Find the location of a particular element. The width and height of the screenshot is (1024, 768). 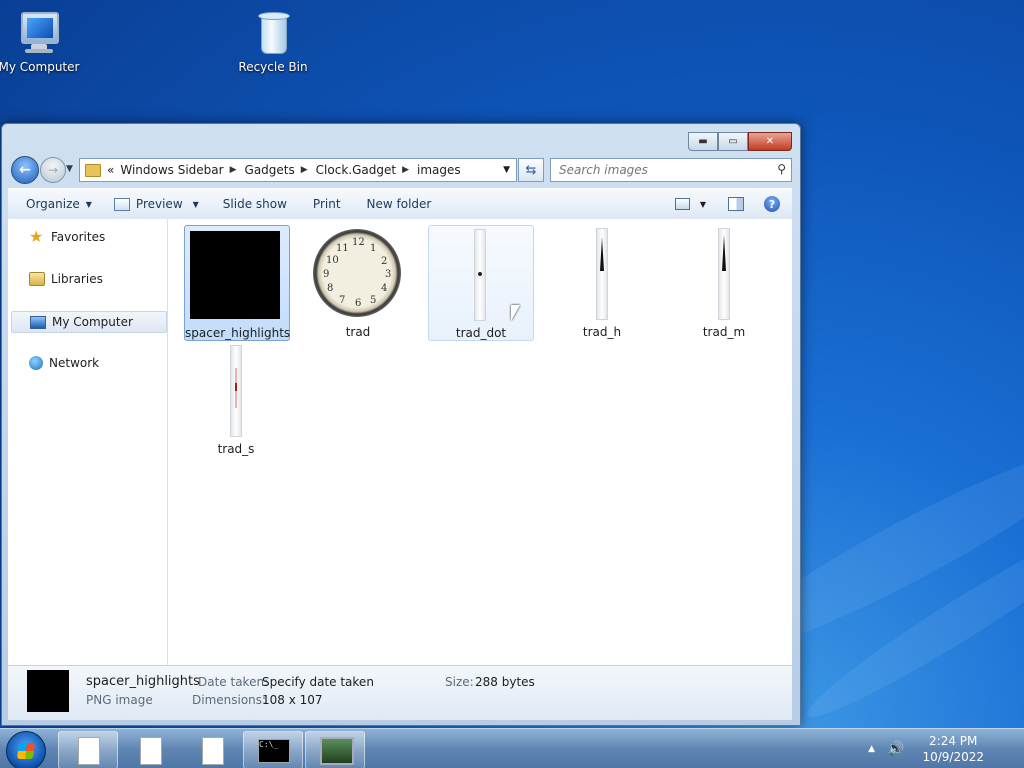

command-prompt-icon: C:\_ is located at coordinates (274, 751).